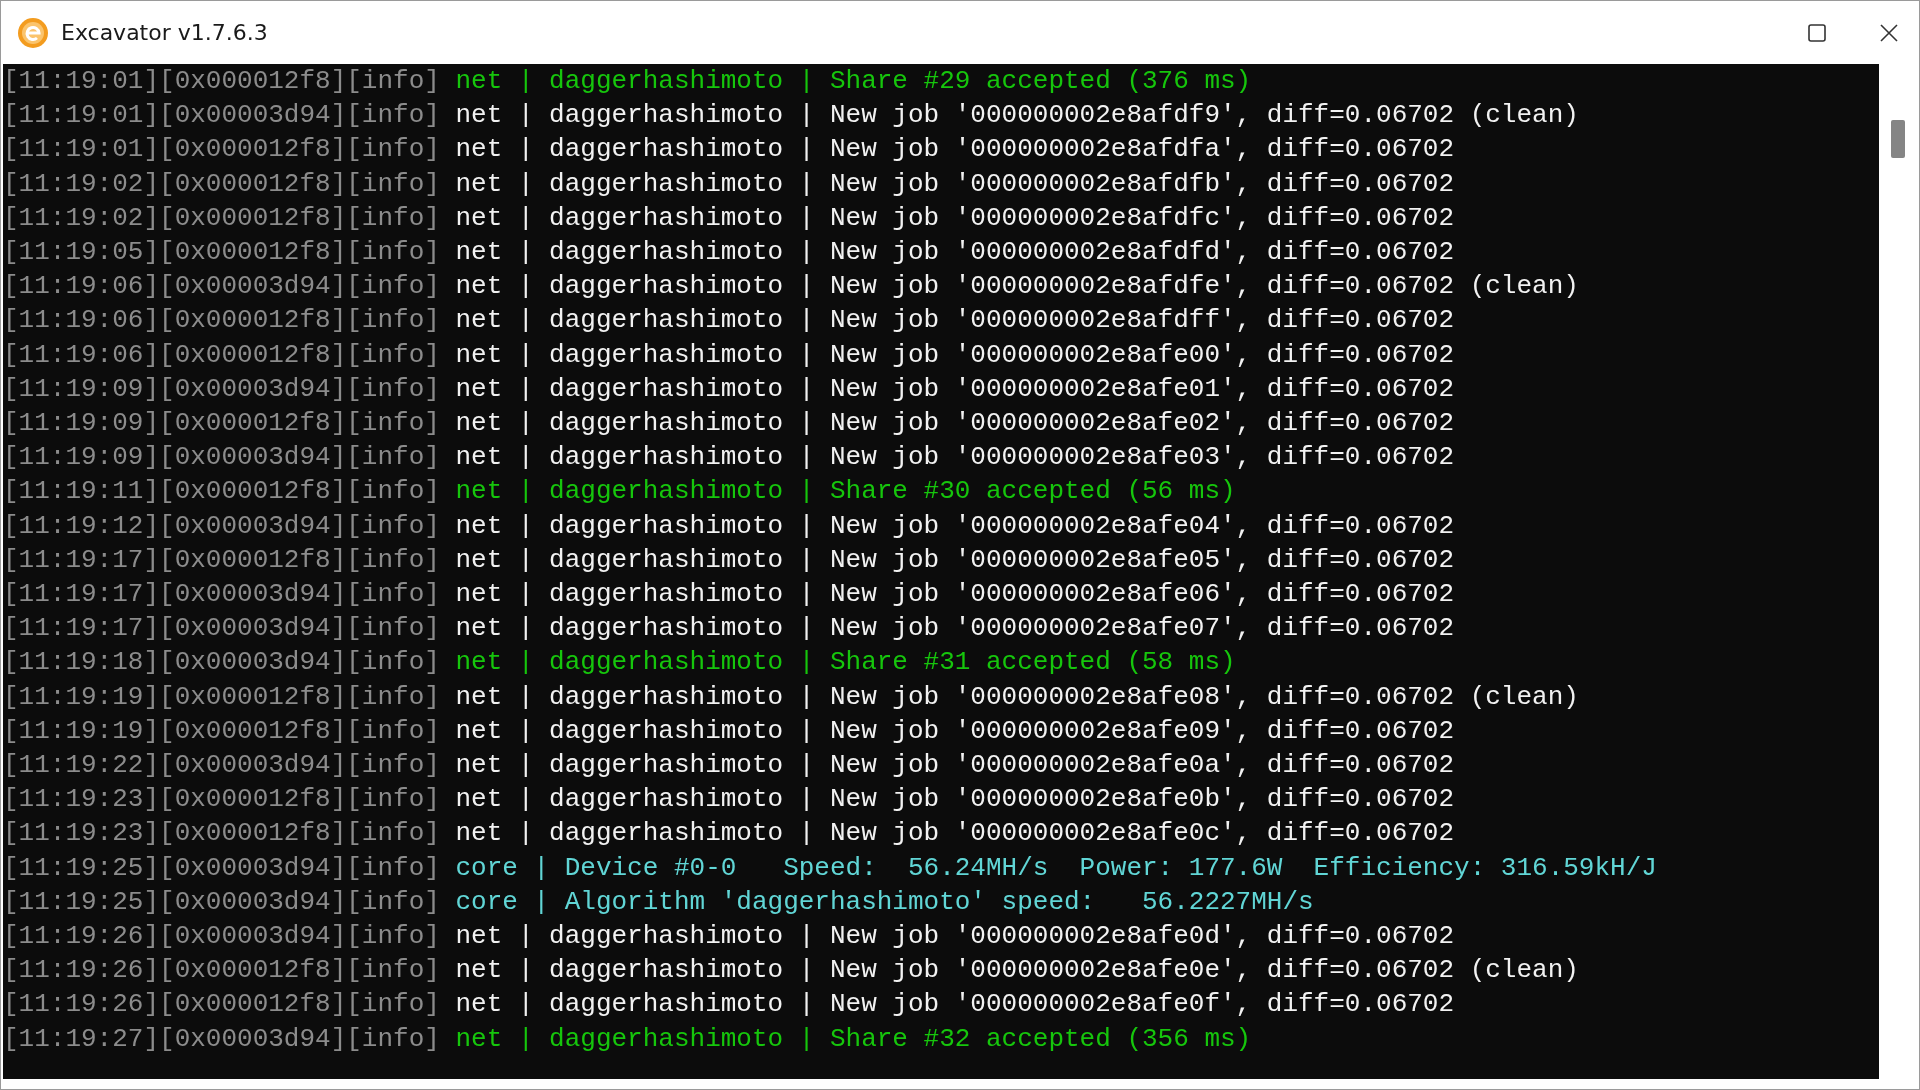  Describe the element at coordinates (1017, 971) in the screenshot. I see `log-message: net | daggerhashimoto | New job '000000002e8afe0e', diff=0.06702 (clean)` at that location.